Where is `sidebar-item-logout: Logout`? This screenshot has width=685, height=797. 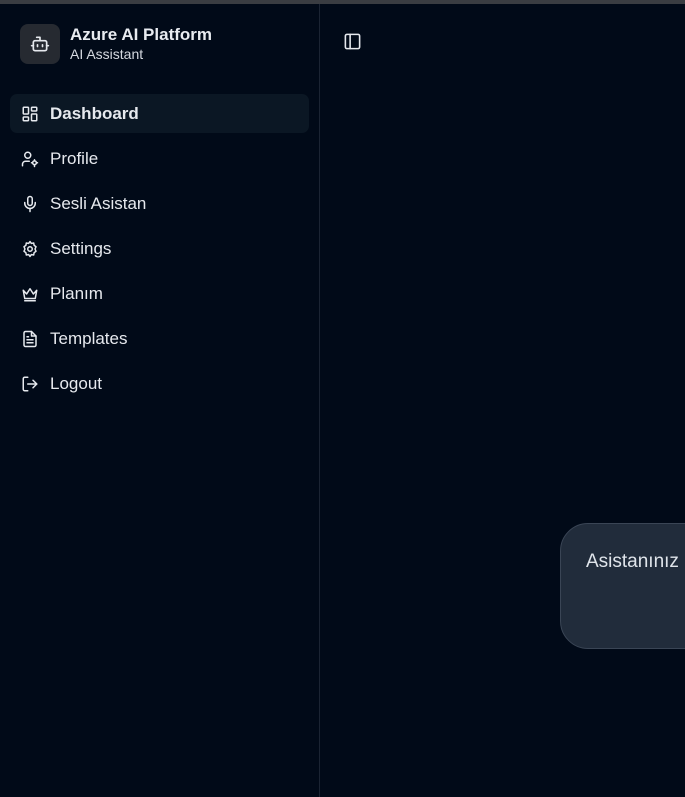
sidebar-item-logout: Logout is located at coordinates (159, 383).